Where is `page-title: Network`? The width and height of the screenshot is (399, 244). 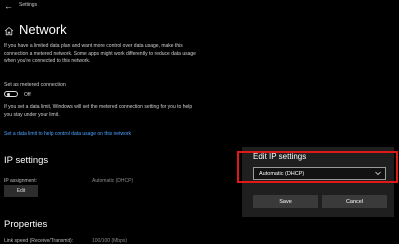
page-title: Network is located at coordinates (43, 29).